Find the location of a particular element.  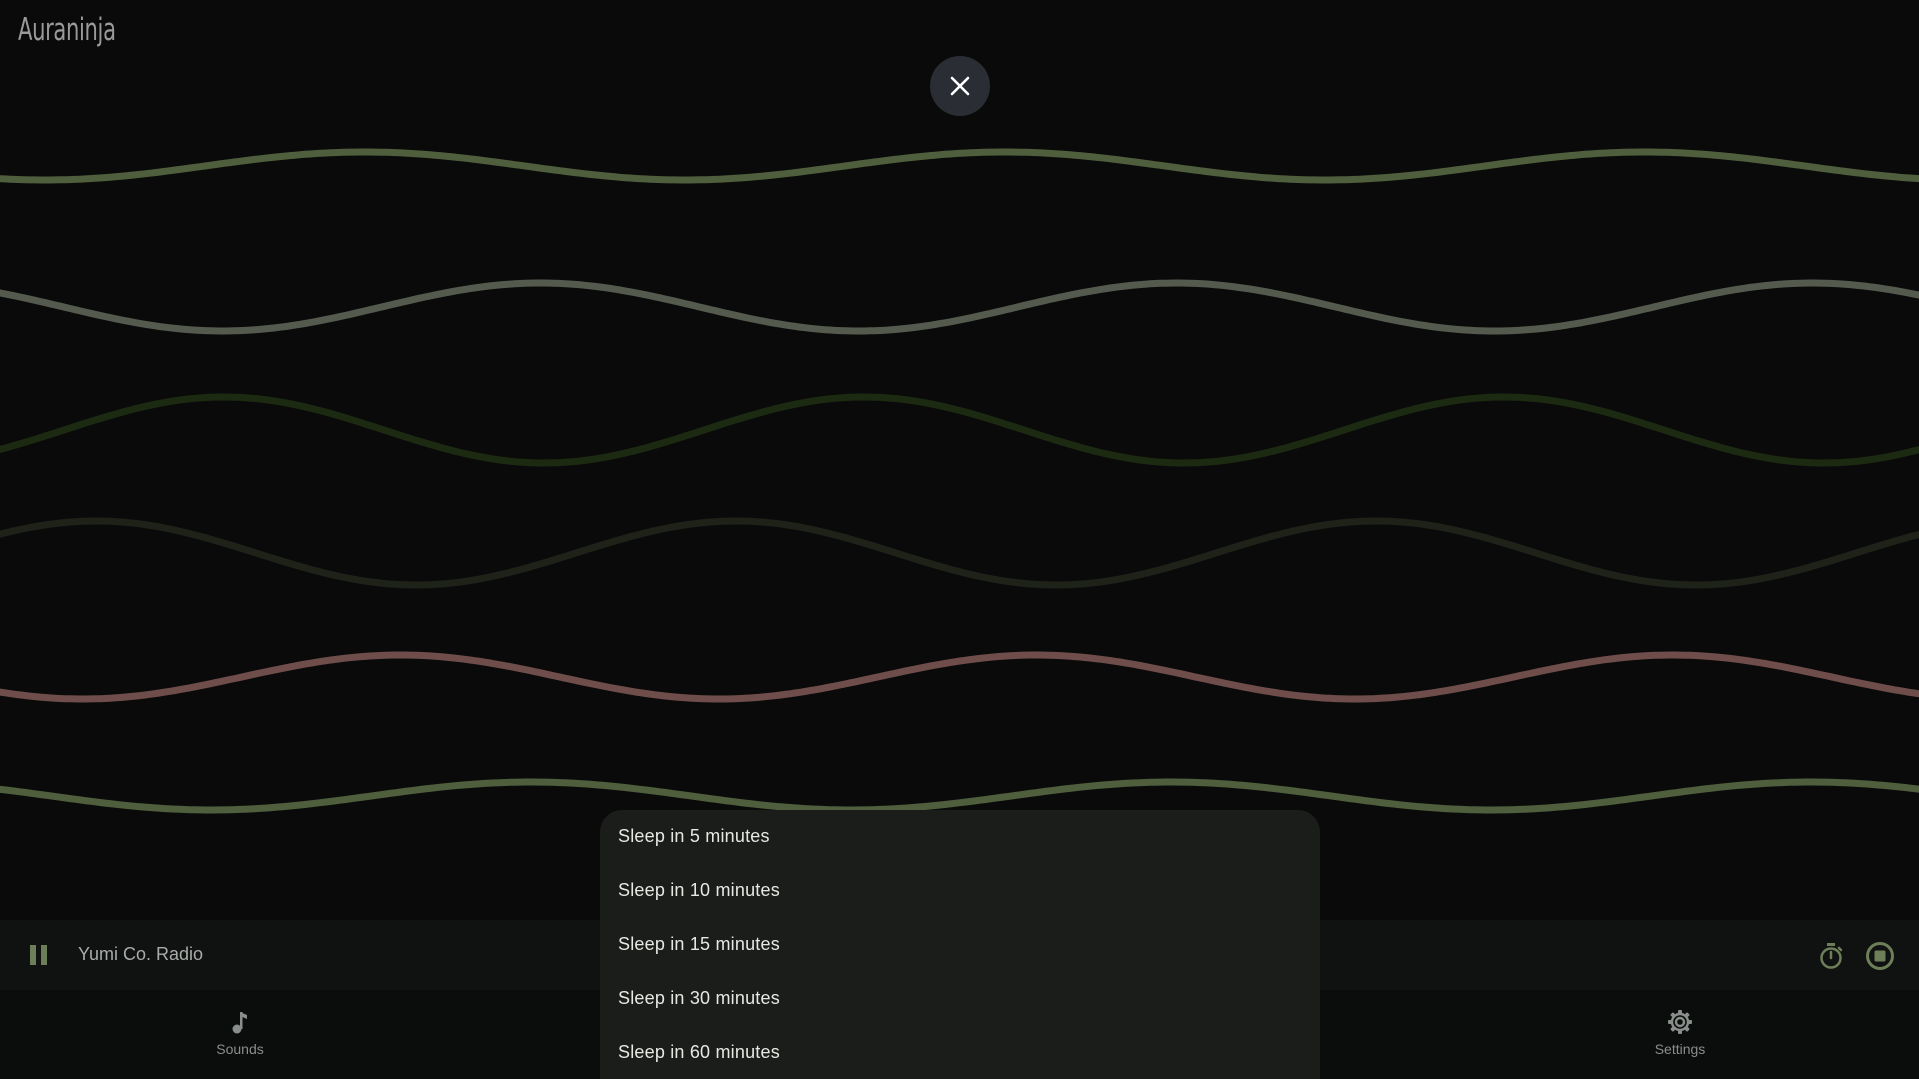

sleep-option-30: Sleep in 30 minutes is located at coordinates (699, 998).